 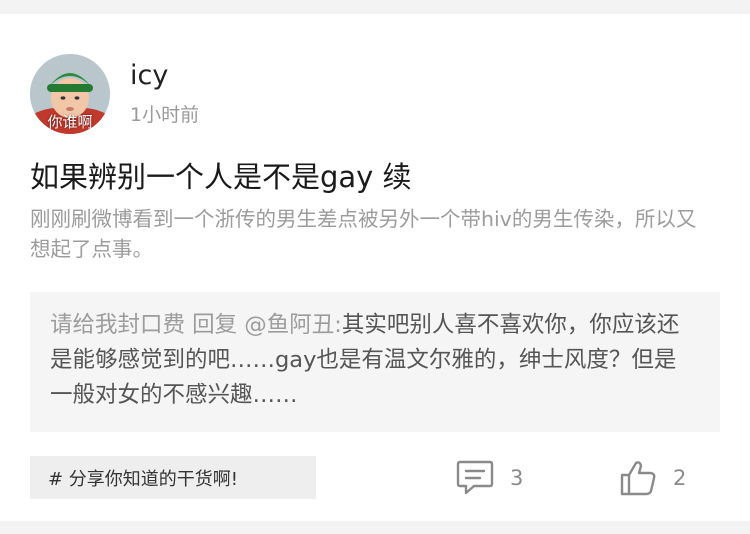 What do you see at coordinates (221, 175) in the screenshot?
I see `post-title: 如果辨别一个人是不是gay 续` at bounding box center [221, 175].